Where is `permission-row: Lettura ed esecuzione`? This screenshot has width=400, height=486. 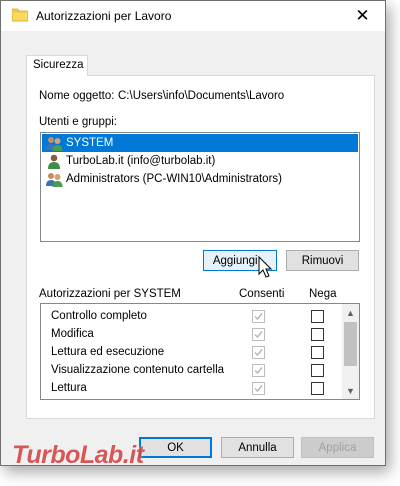 permission-row: Lettura ed esecuzione is located at coordinates (192, 352).